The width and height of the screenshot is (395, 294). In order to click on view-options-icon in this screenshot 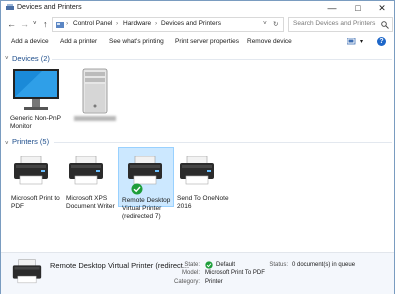, I will do `click(352, 42)`.